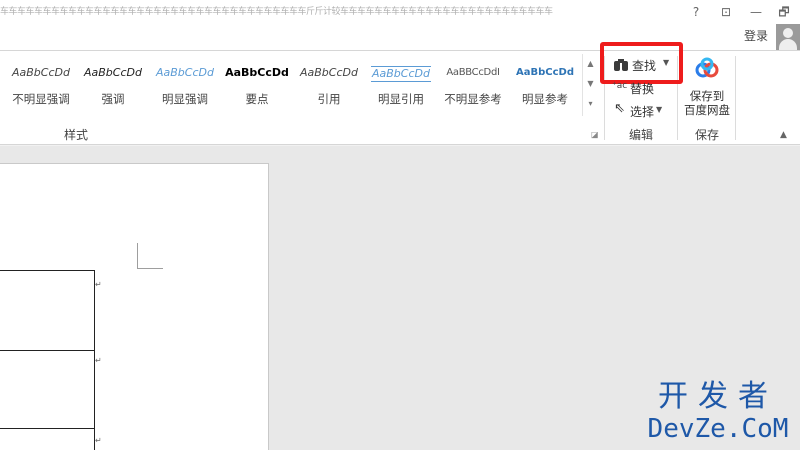  I want to click on login-link: 登录, so click(756, 35).